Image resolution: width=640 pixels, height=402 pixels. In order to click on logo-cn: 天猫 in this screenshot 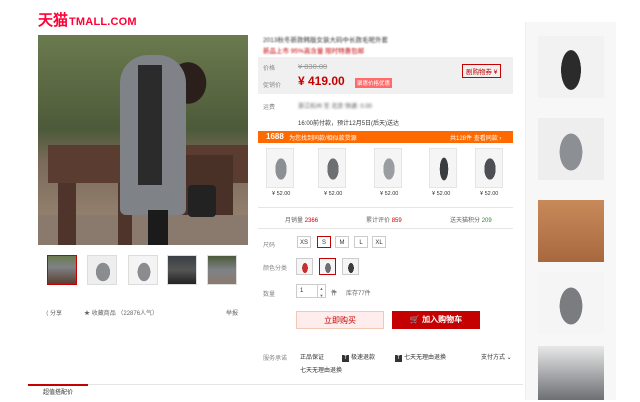, I will do `click(53, 20)`.